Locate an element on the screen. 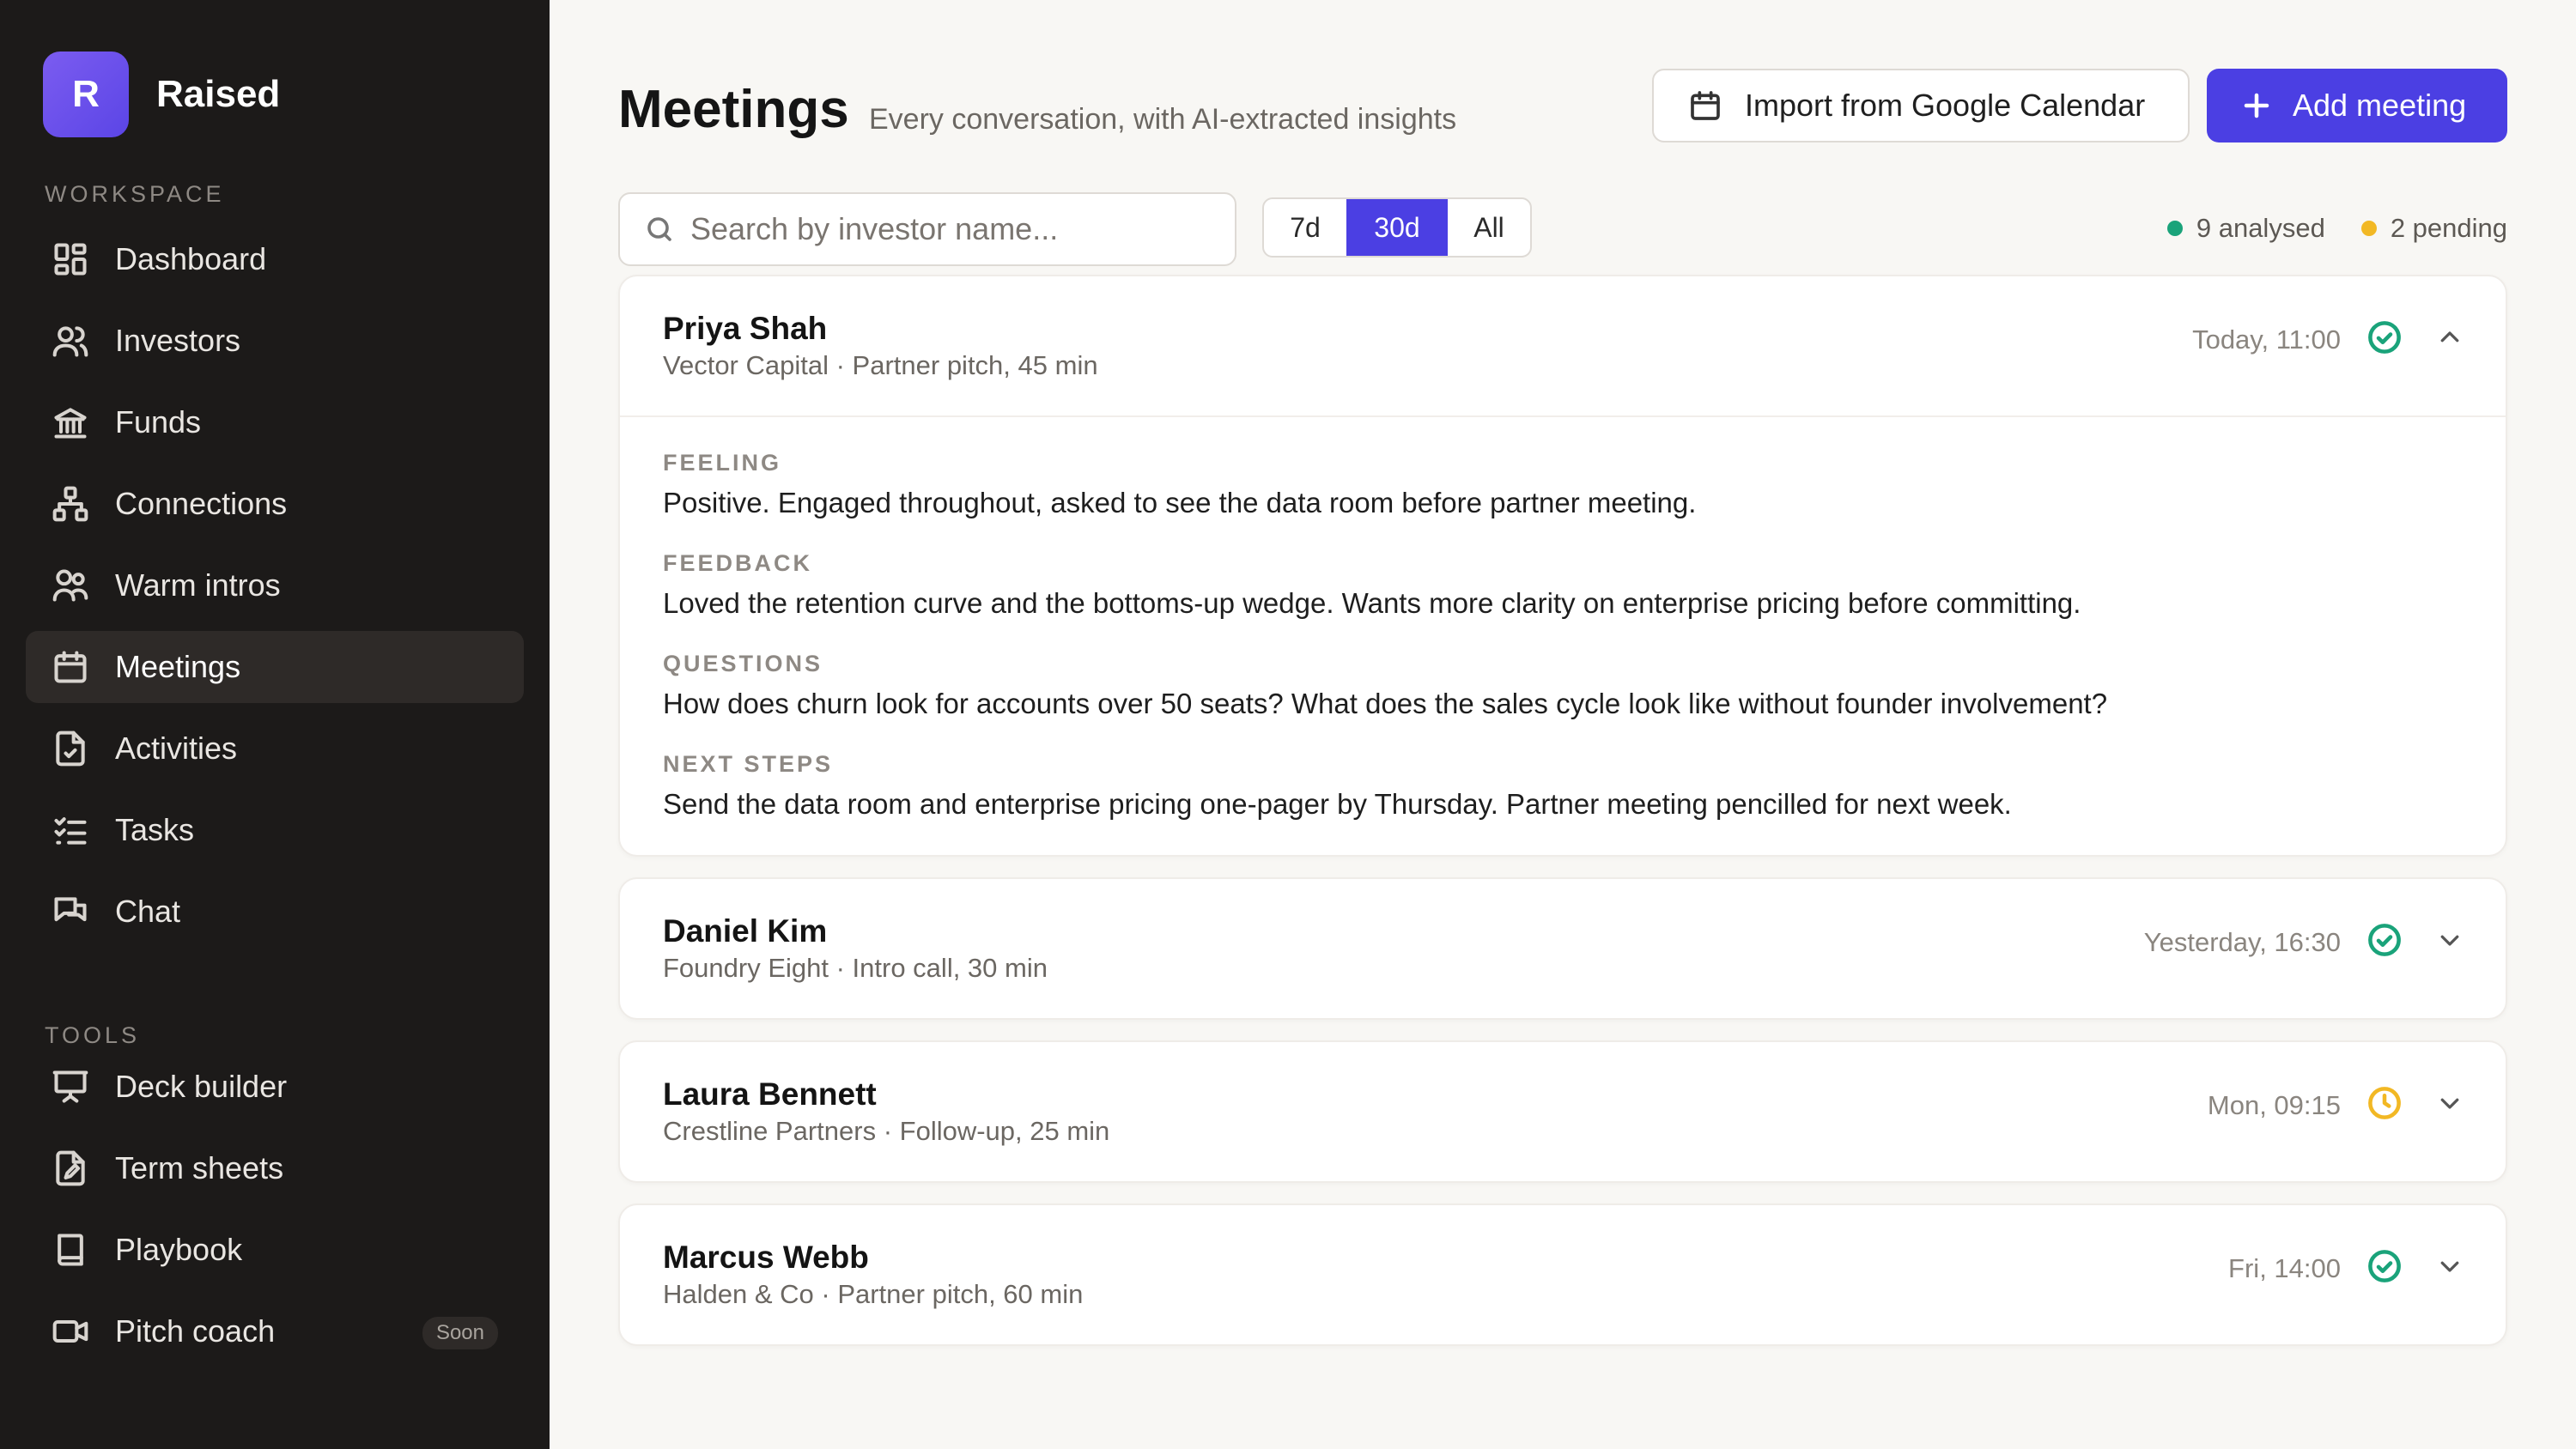 This screenshot has width=2576, height=1449. sidebar-item-label: Dashboard is located at coordinates (191, 258).